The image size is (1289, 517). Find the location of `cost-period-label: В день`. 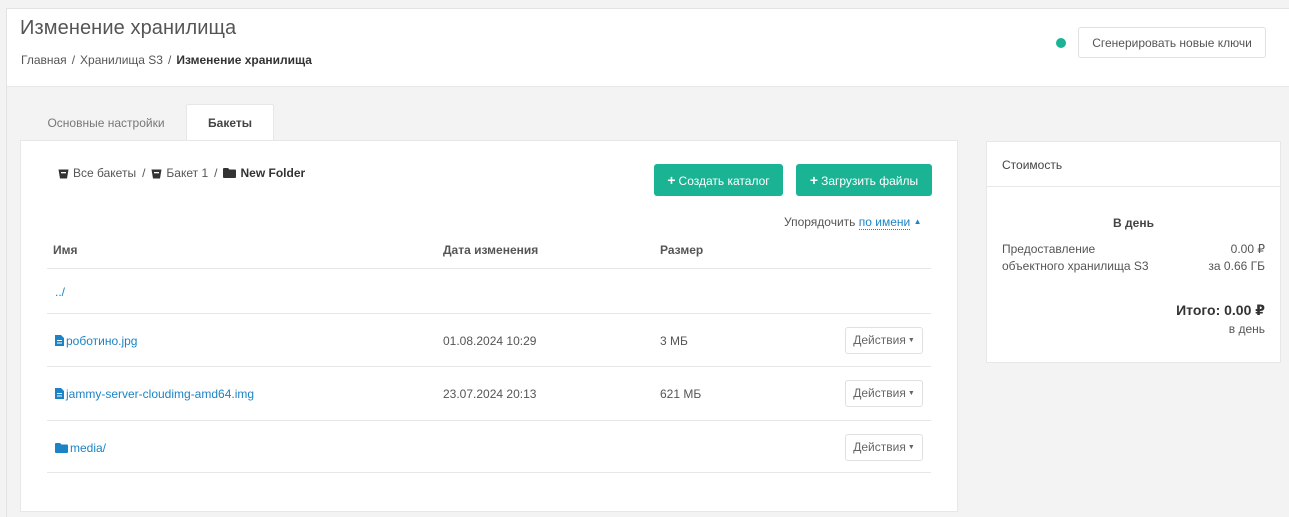

cost-period-label: В день is located at coordinates (1133, 223).